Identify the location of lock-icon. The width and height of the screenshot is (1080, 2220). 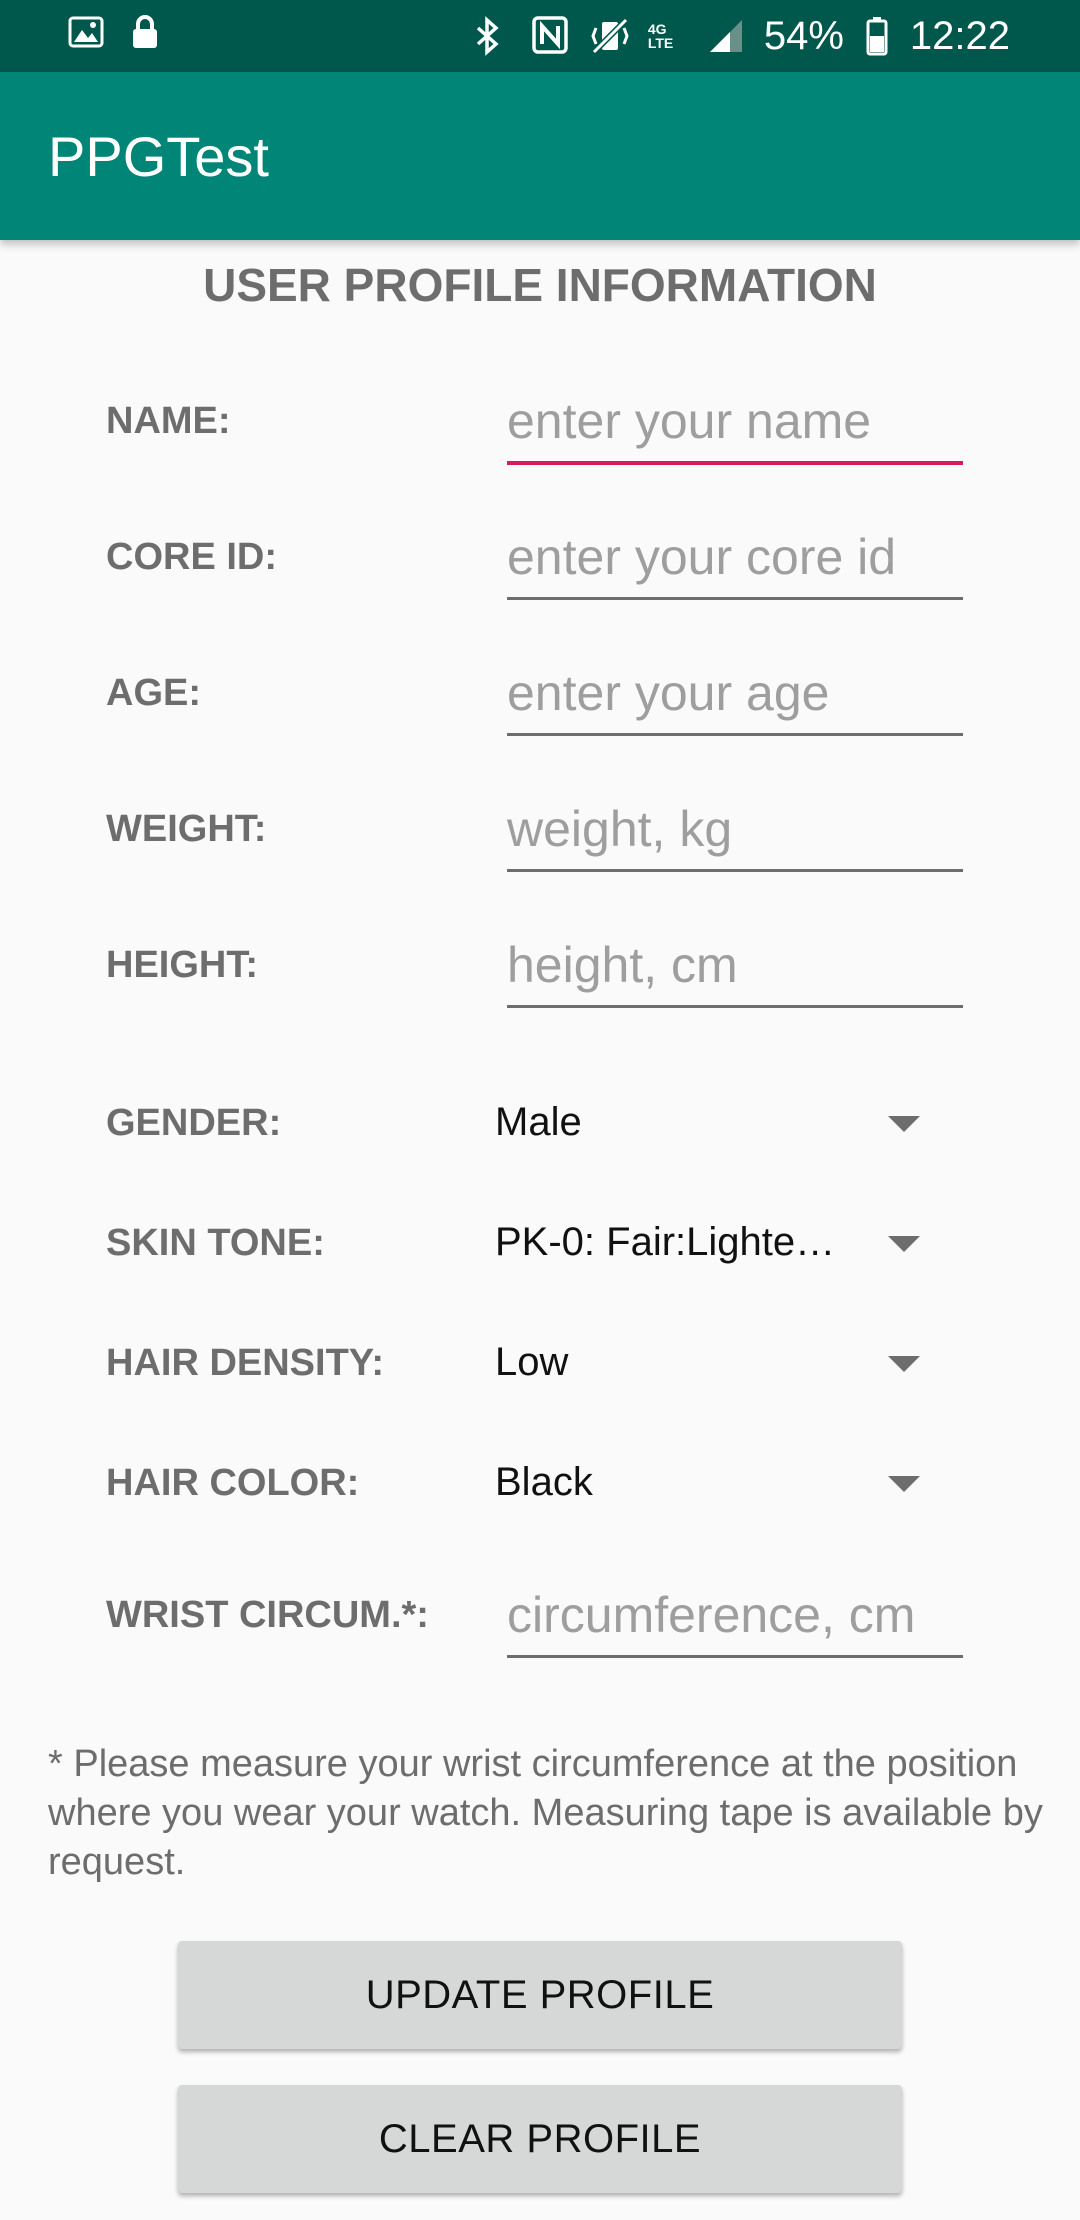
(148, 34).